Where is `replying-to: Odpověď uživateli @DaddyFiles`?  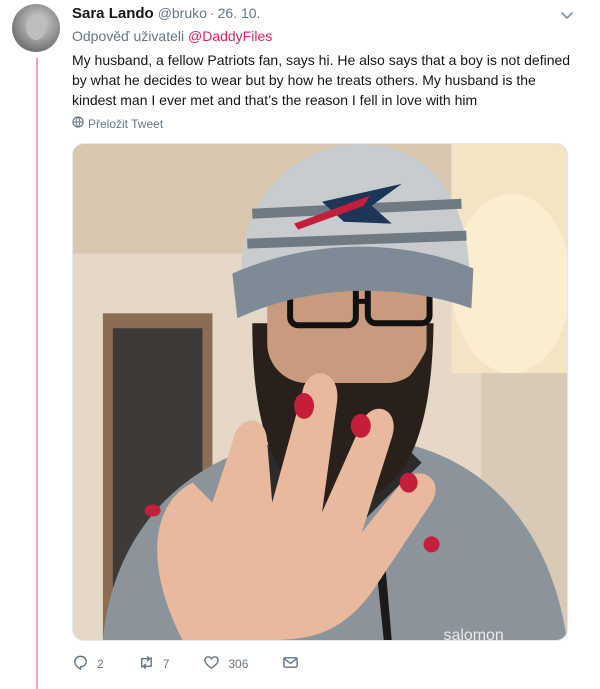 replying-to: Odpověď uživateli @DaddyFiles is located at coordinates (172, 36).